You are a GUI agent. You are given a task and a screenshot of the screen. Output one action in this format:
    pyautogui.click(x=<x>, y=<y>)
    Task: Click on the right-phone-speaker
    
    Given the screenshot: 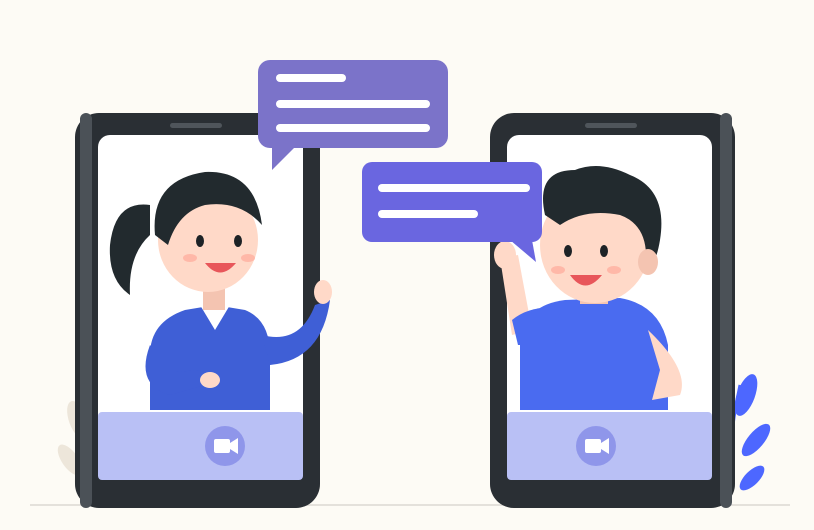 What is the action you would take?
    pyautogui.click(x=611, y=125)
    